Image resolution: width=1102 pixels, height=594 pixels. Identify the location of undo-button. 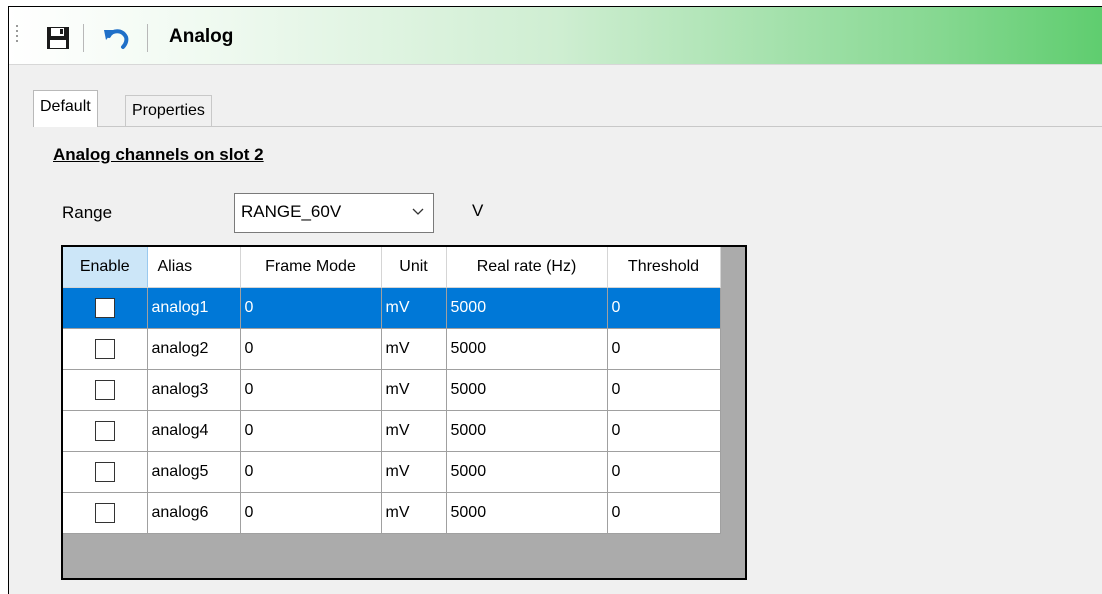
(116, 38).